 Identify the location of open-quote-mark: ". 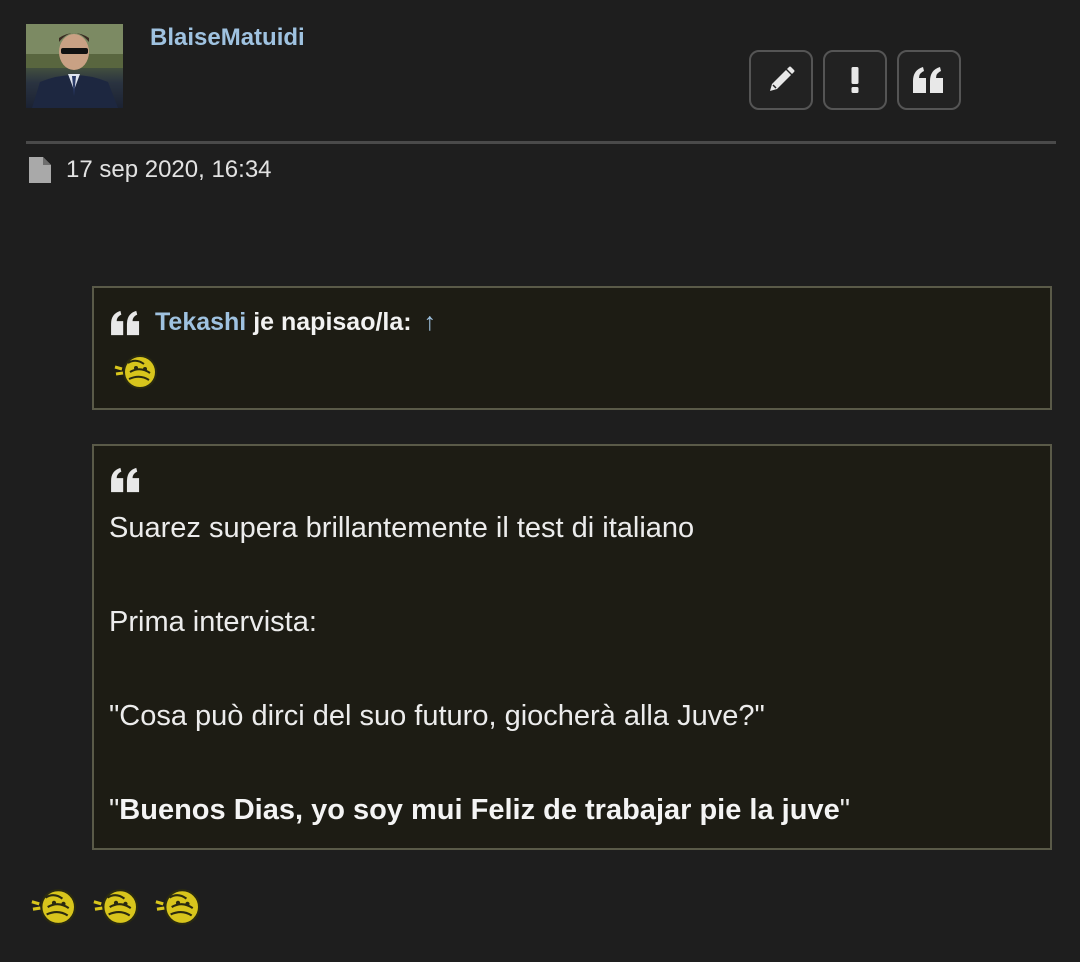
(114, 810).